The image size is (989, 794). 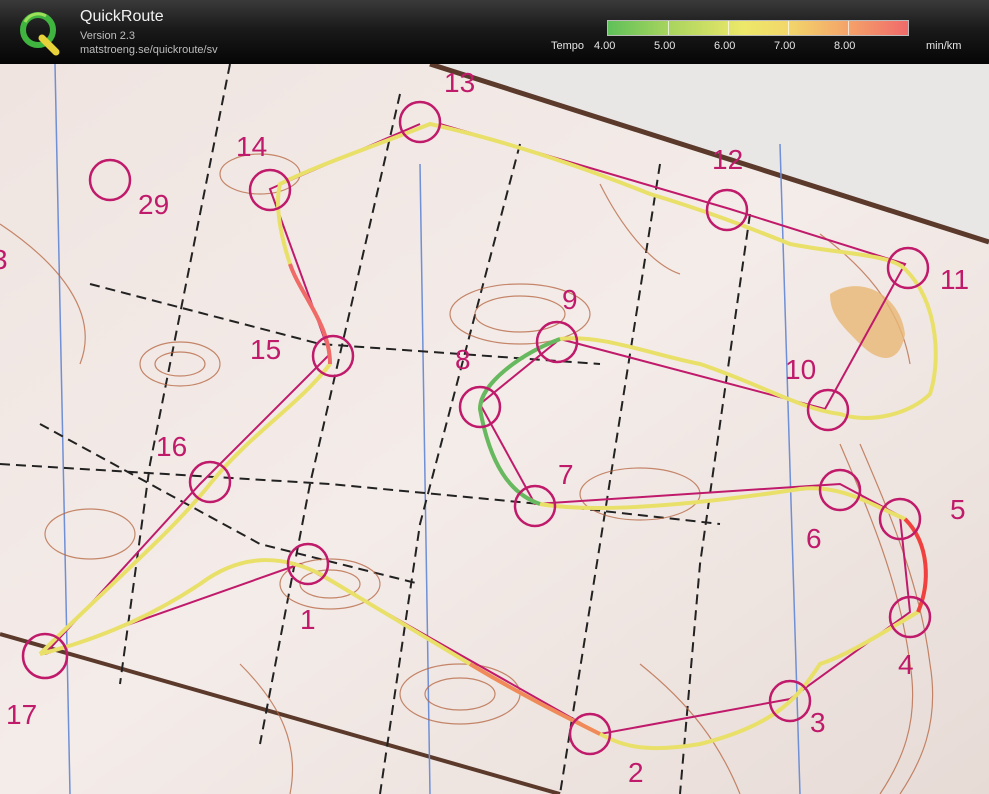 I want to click on control-number-14: 14, so click(x=251, y=146).